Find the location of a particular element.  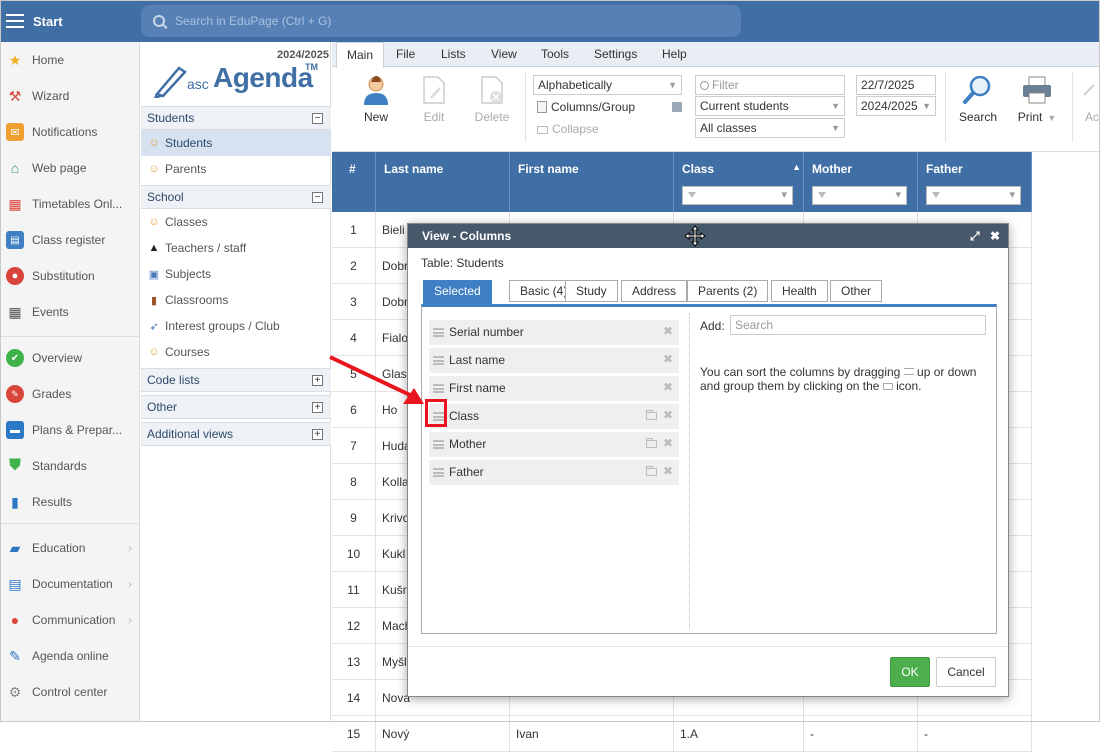

tab-address: Address is located at coordinates (654, 291).